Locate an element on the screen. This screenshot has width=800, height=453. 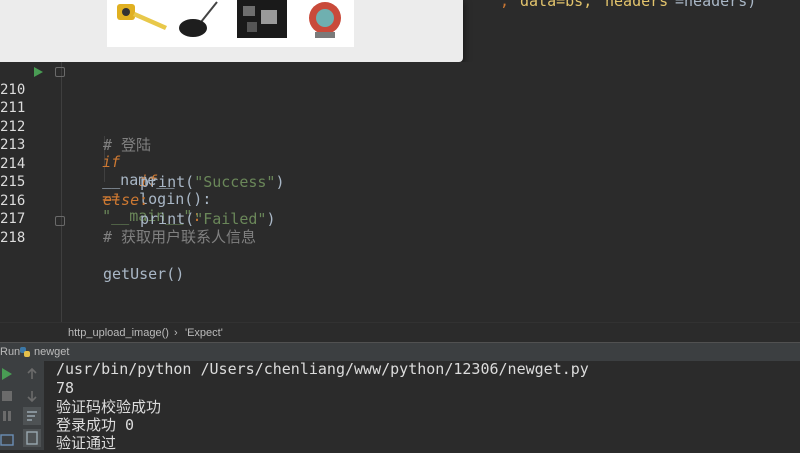
code-line-211: 211 is located at coordinates (400, 98).